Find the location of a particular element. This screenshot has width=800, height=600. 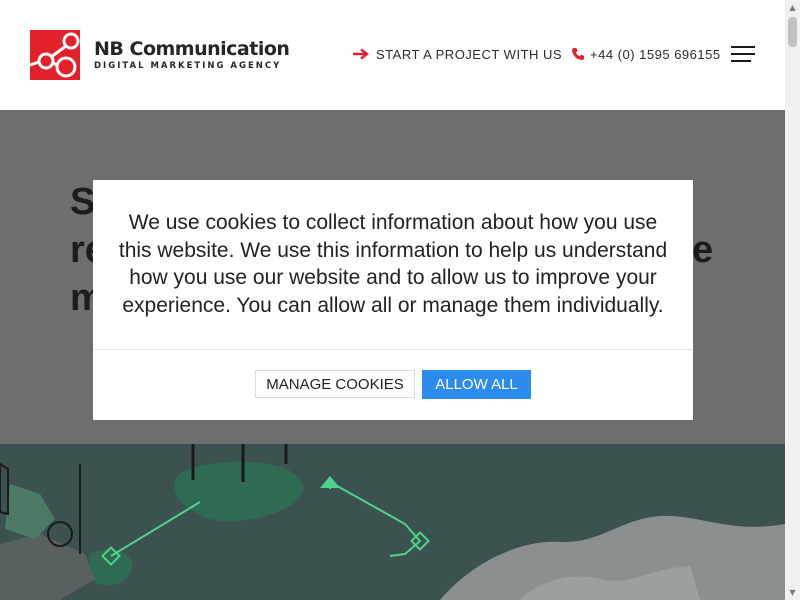

allow-all-button: ALLOW ALL is located at coordinates (476, 384).